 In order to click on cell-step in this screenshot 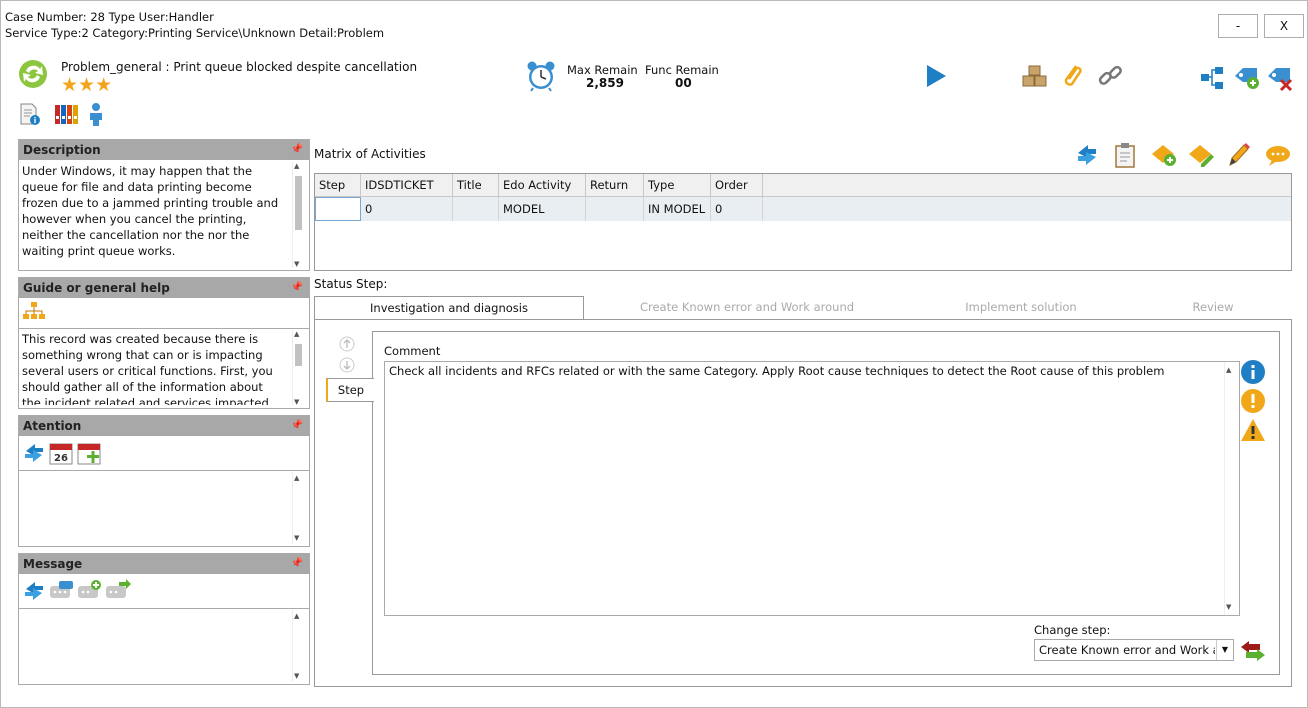, I will do `click(338, 209)`.